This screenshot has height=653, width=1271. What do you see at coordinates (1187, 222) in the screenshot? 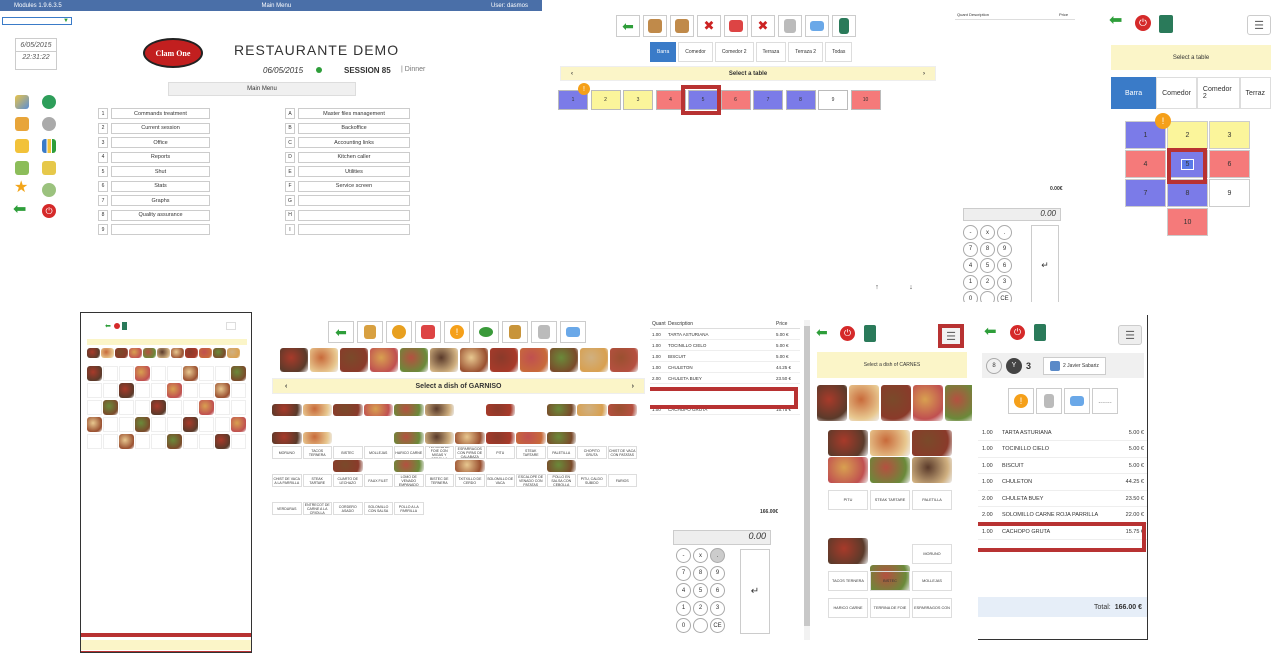
I see `table-10: 10` at bounding box center [1187, 222].